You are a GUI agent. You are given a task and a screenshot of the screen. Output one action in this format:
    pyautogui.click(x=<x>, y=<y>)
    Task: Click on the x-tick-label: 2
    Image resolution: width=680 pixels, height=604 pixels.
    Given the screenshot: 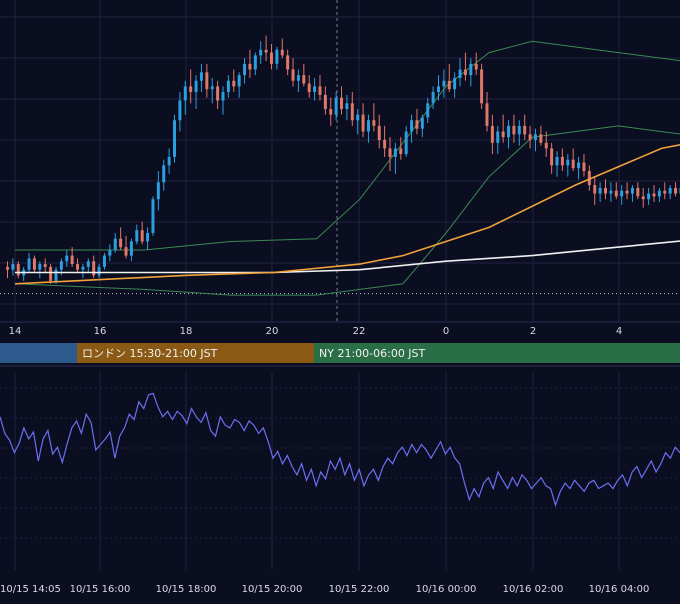 What is the action you would take?
    pyautogui.click(x=533, y=331)
    